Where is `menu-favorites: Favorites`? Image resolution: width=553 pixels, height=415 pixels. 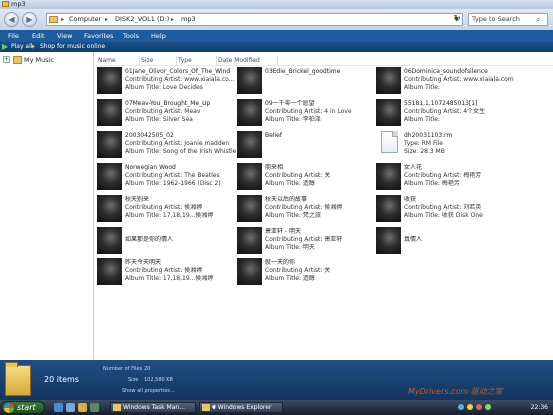 menu-favorites: Favorites is located at coordinates (98, 36).